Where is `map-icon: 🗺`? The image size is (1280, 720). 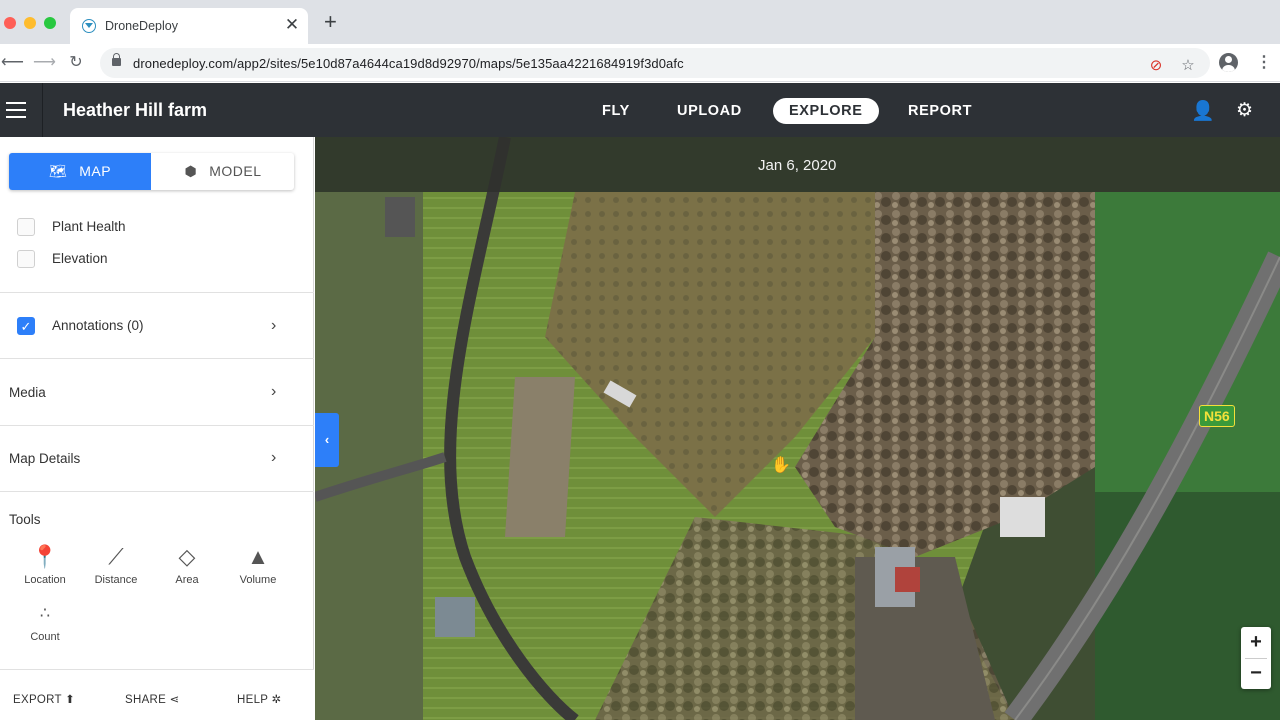 map-icon: 🗺 is located at coordinates (58, 171).